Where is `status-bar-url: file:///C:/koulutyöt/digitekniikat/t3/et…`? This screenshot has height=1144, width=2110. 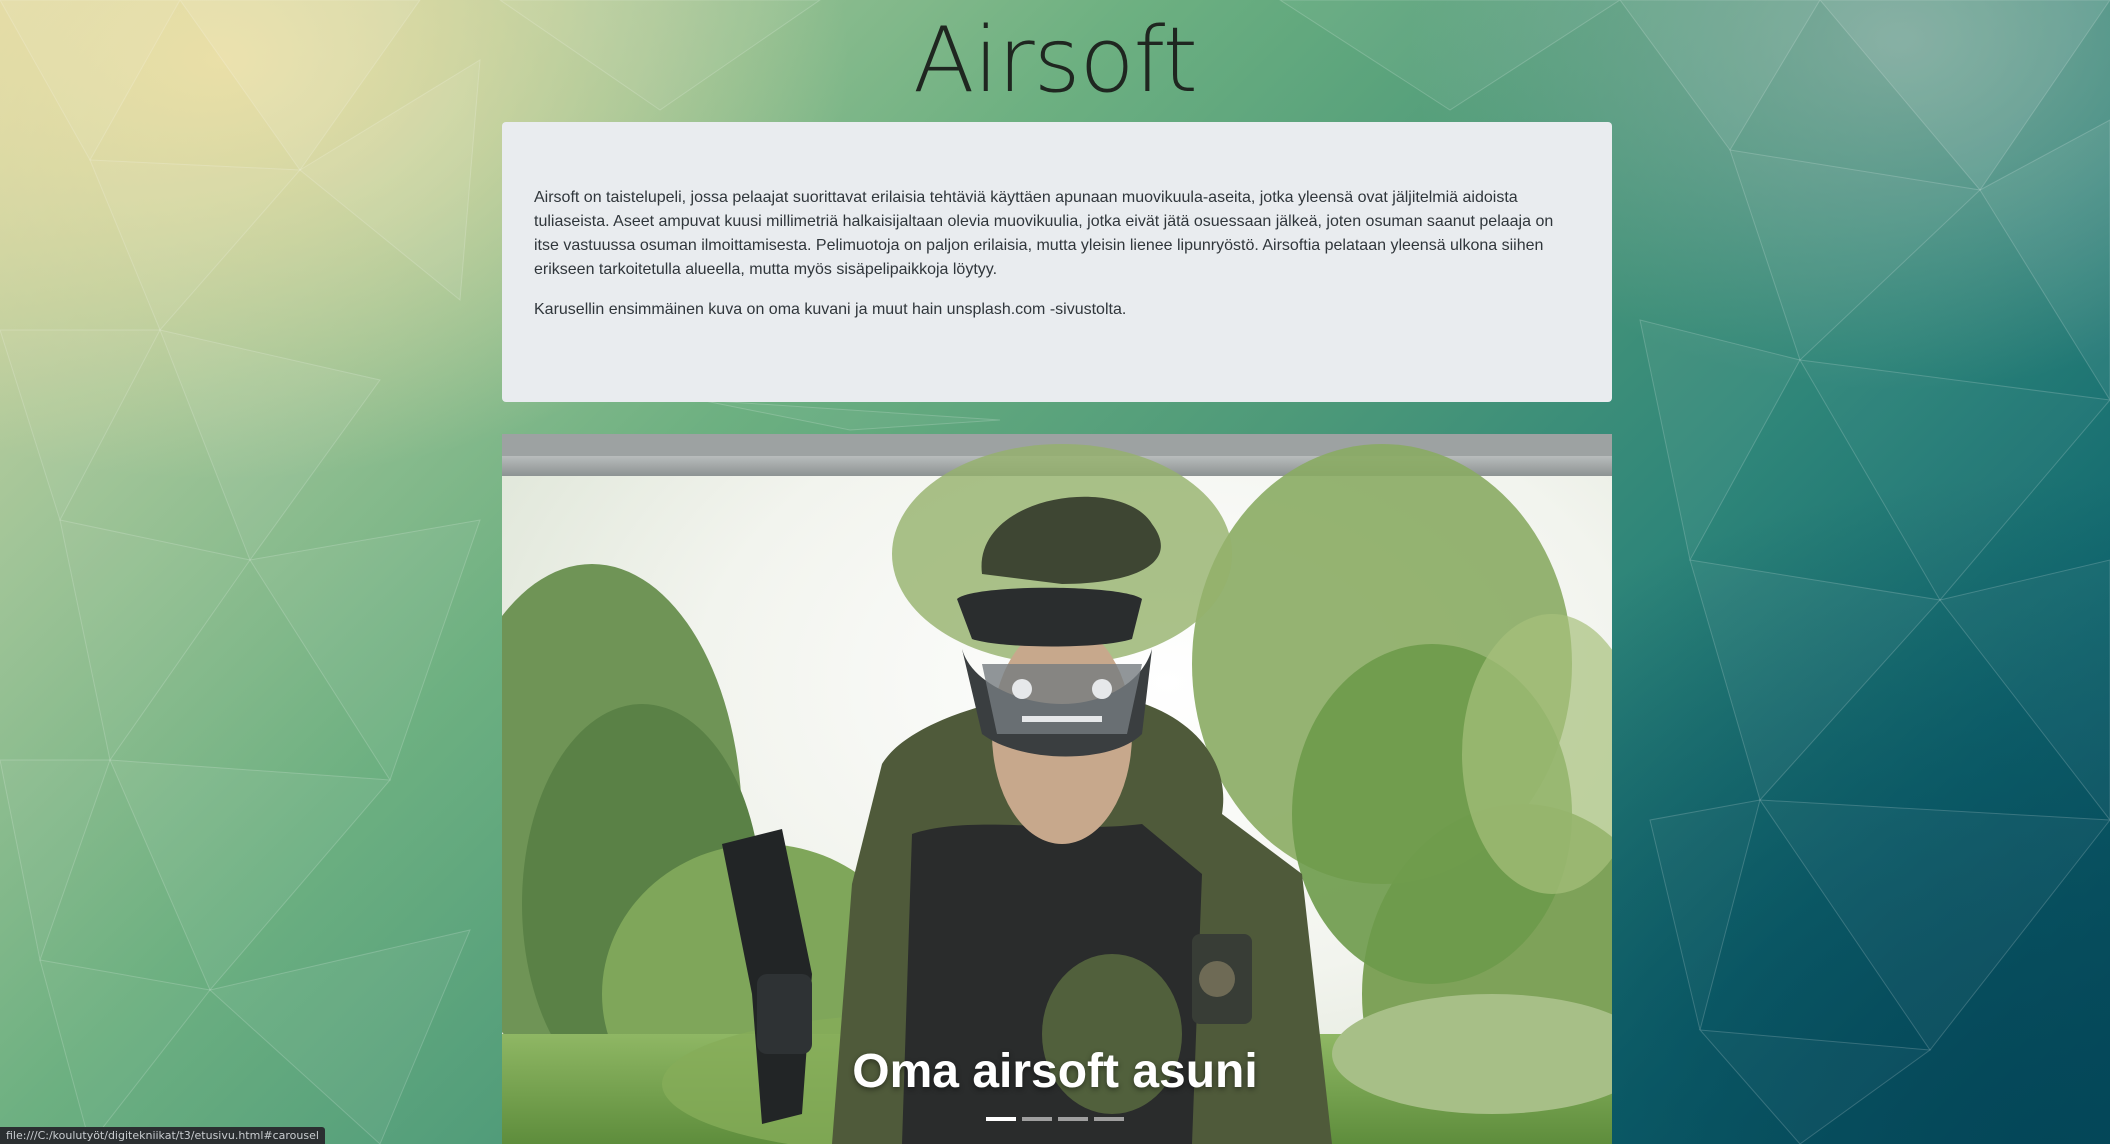
status-bar-url: file:///C:/koulutyöt/digitekniikat/t3/et… is located at coordinates (162, 1135).